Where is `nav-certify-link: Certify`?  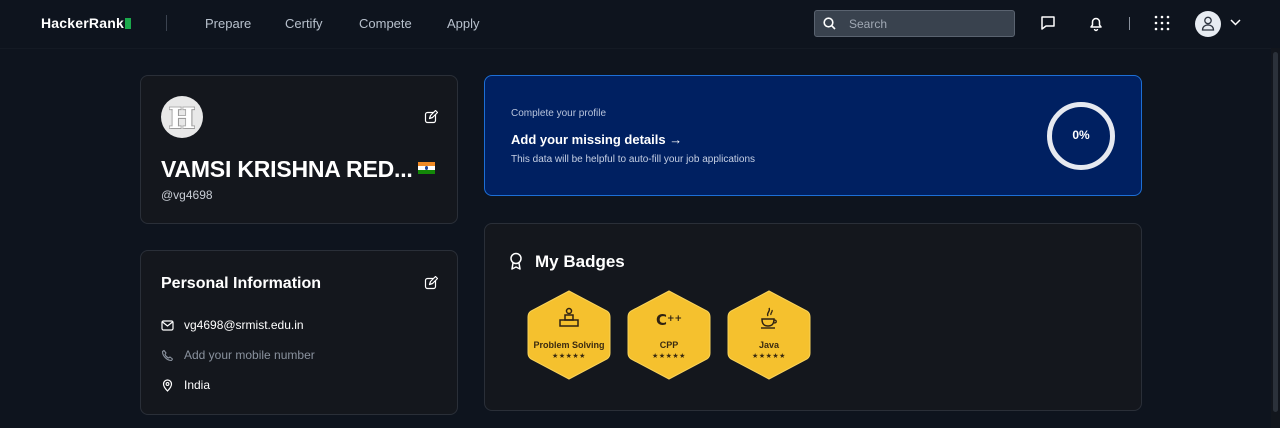
nav-certify-link: Certify is located at coordinates (304, 23).